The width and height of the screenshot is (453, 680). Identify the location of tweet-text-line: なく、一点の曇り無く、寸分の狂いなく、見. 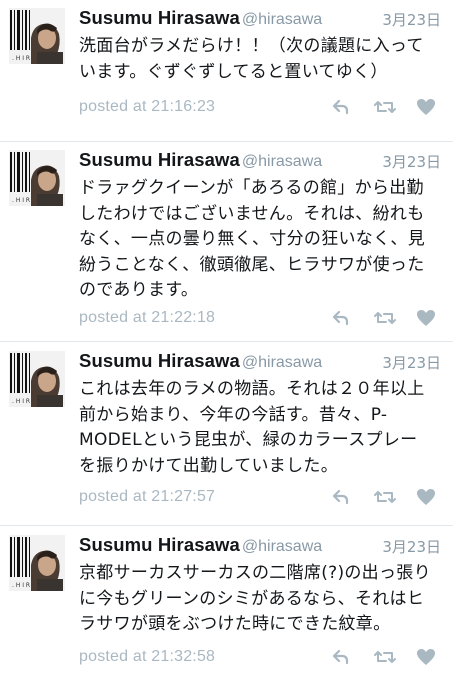
(252, 239).